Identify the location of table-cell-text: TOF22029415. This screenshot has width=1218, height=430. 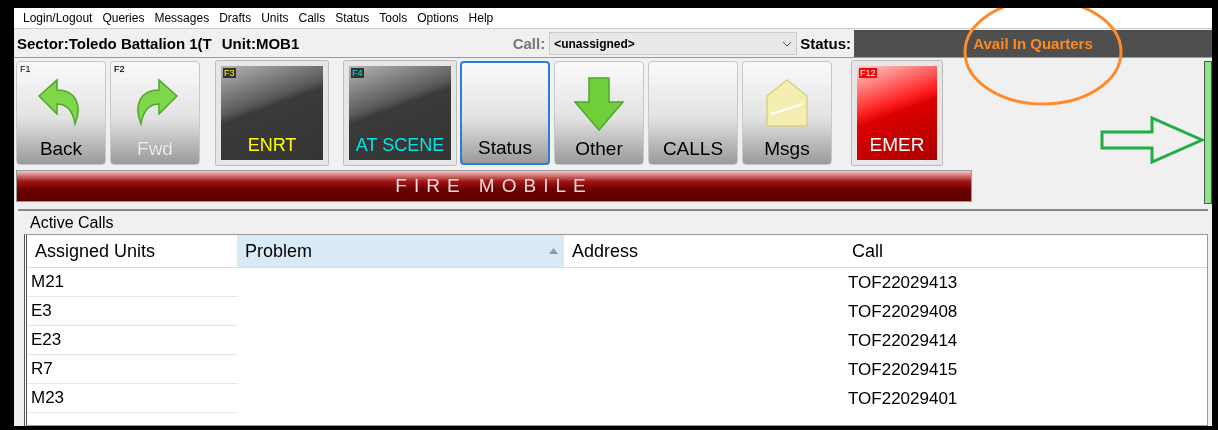
(903, 369).